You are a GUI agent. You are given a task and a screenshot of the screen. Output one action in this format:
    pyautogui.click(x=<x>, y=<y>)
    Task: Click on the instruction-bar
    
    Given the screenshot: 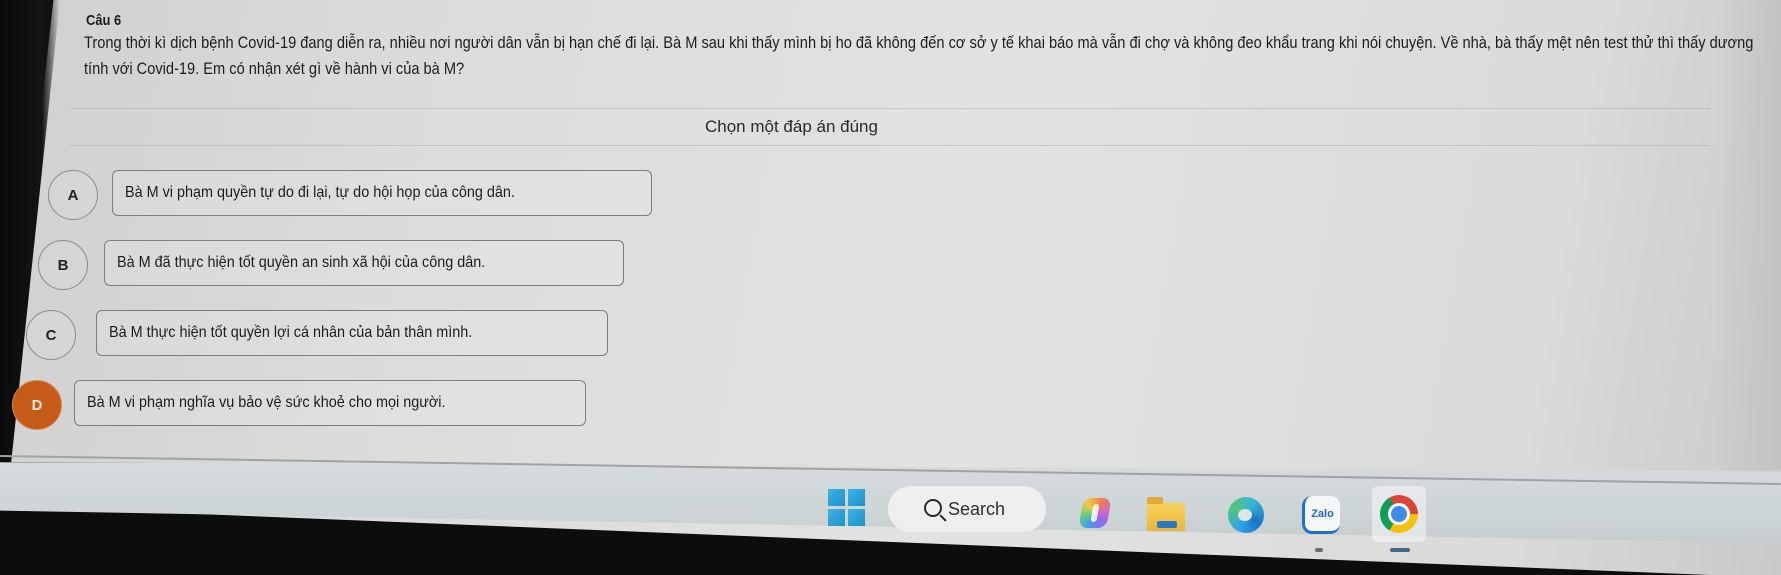 What is the action you would take?
    pyautogui.click(x=890, y=127)
    